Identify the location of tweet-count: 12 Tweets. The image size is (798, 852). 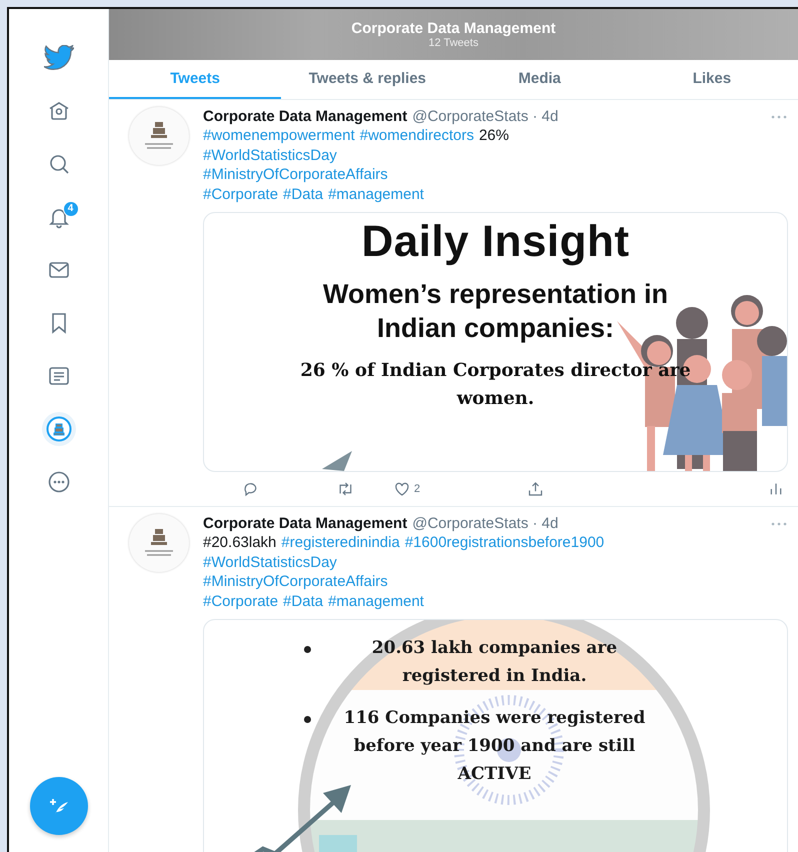
(453, 43).